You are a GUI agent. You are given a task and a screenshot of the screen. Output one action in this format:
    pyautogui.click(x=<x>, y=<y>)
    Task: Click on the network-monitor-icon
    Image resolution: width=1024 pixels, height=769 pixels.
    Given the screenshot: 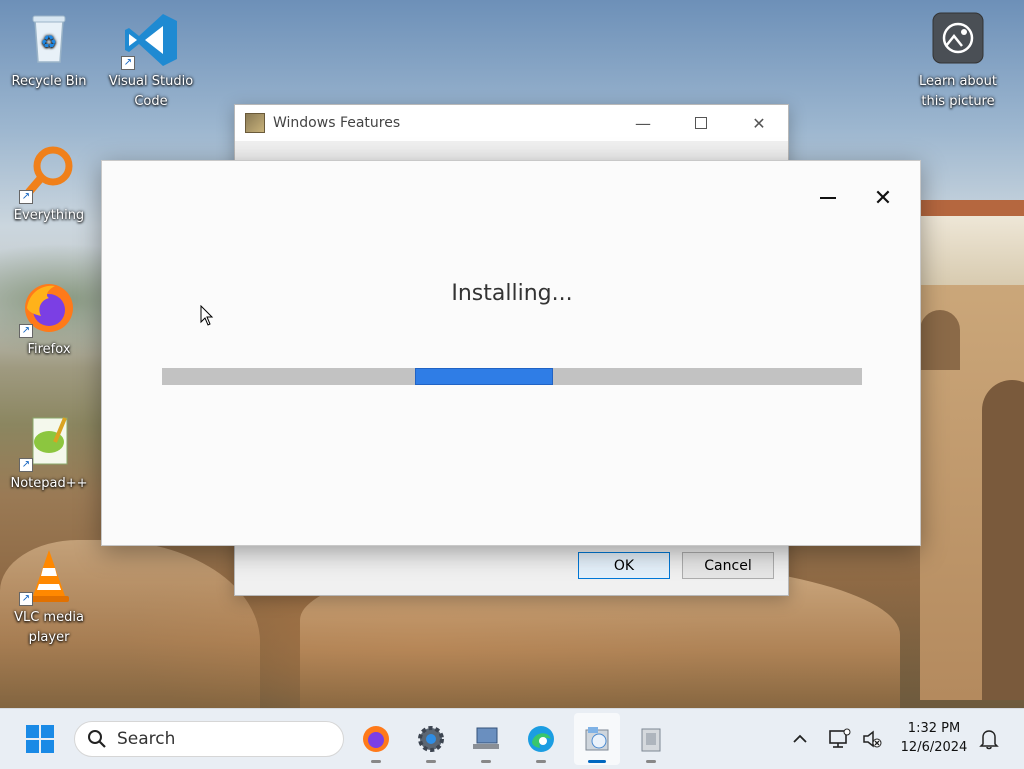 What is the action you would take?
    pyautogui.click(x=840, y=738)
    